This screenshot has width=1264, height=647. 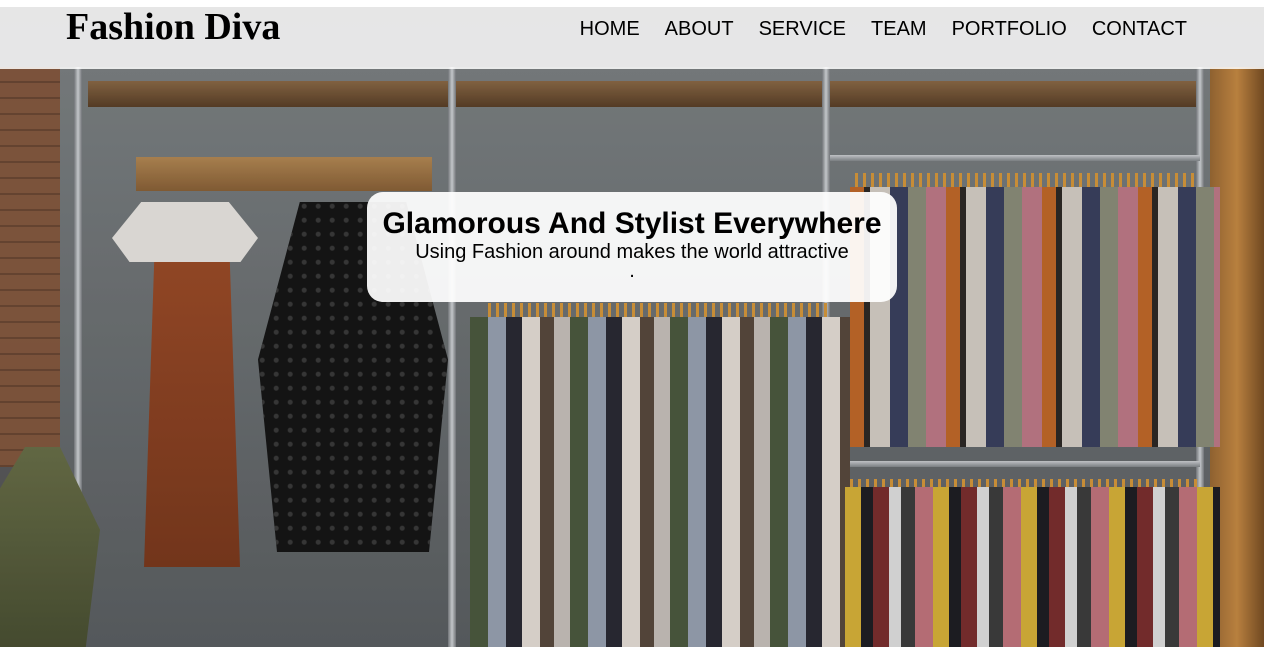 What do you see at coordinates (173, 27) in the screenshot?
I see `site-logo: Fashion Diva` at bounding box center [173, 27].